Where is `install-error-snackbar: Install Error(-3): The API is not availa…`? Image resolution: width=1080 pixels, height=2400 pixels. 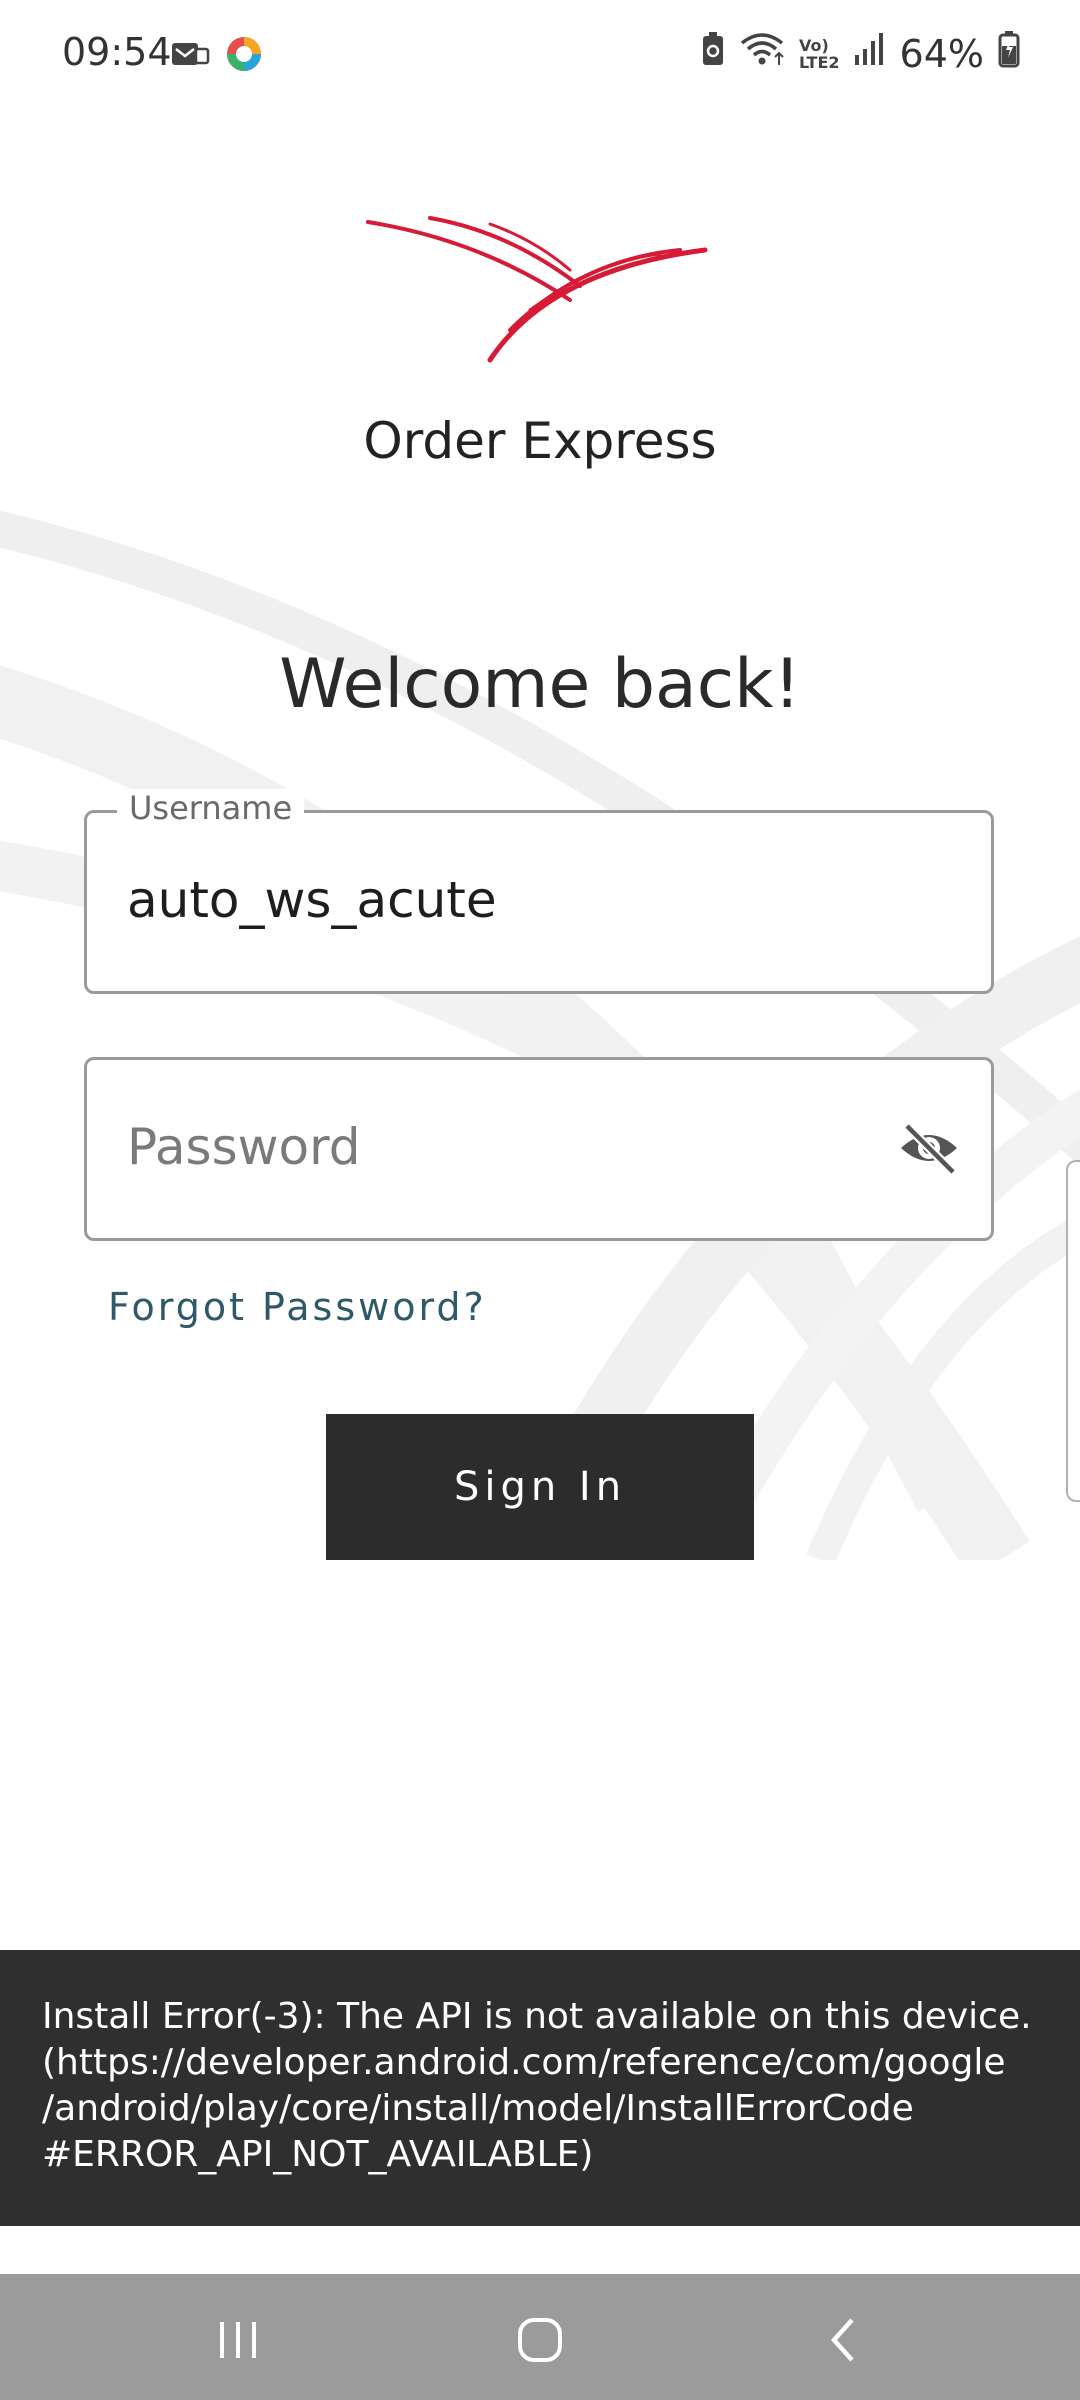
install-error-snackbar: Install Error(-3): The API is not availa… is located at coordinates (540, 2088).